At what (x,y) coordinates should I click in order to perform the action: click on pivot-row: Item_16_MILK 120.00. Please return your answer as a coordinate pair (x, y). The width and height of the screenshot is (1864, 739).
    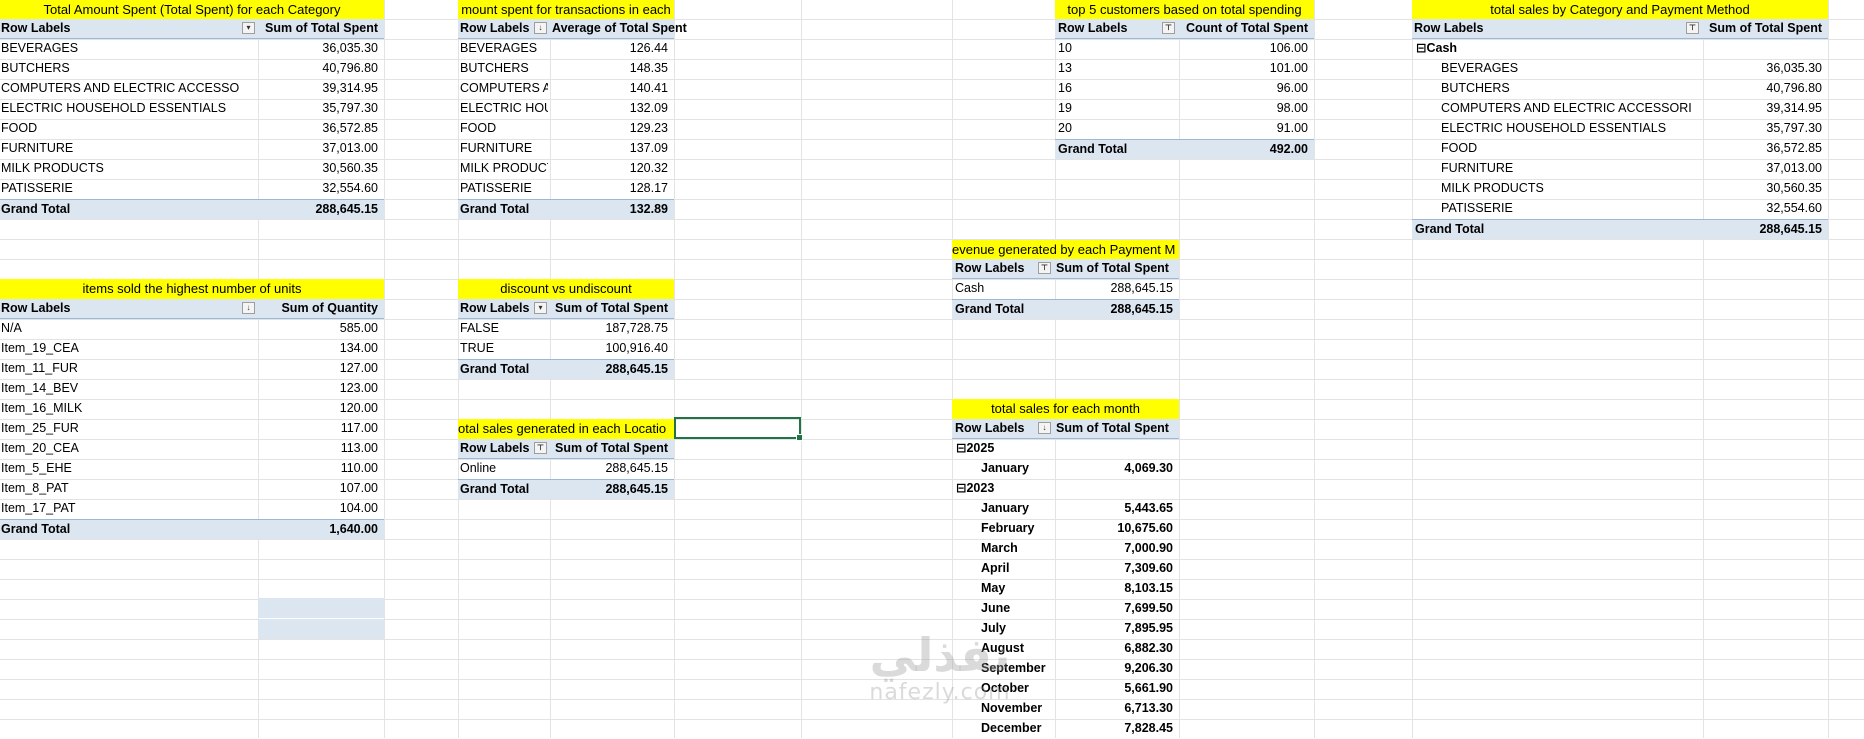
    Looking at the image, I should click on (192, 409).